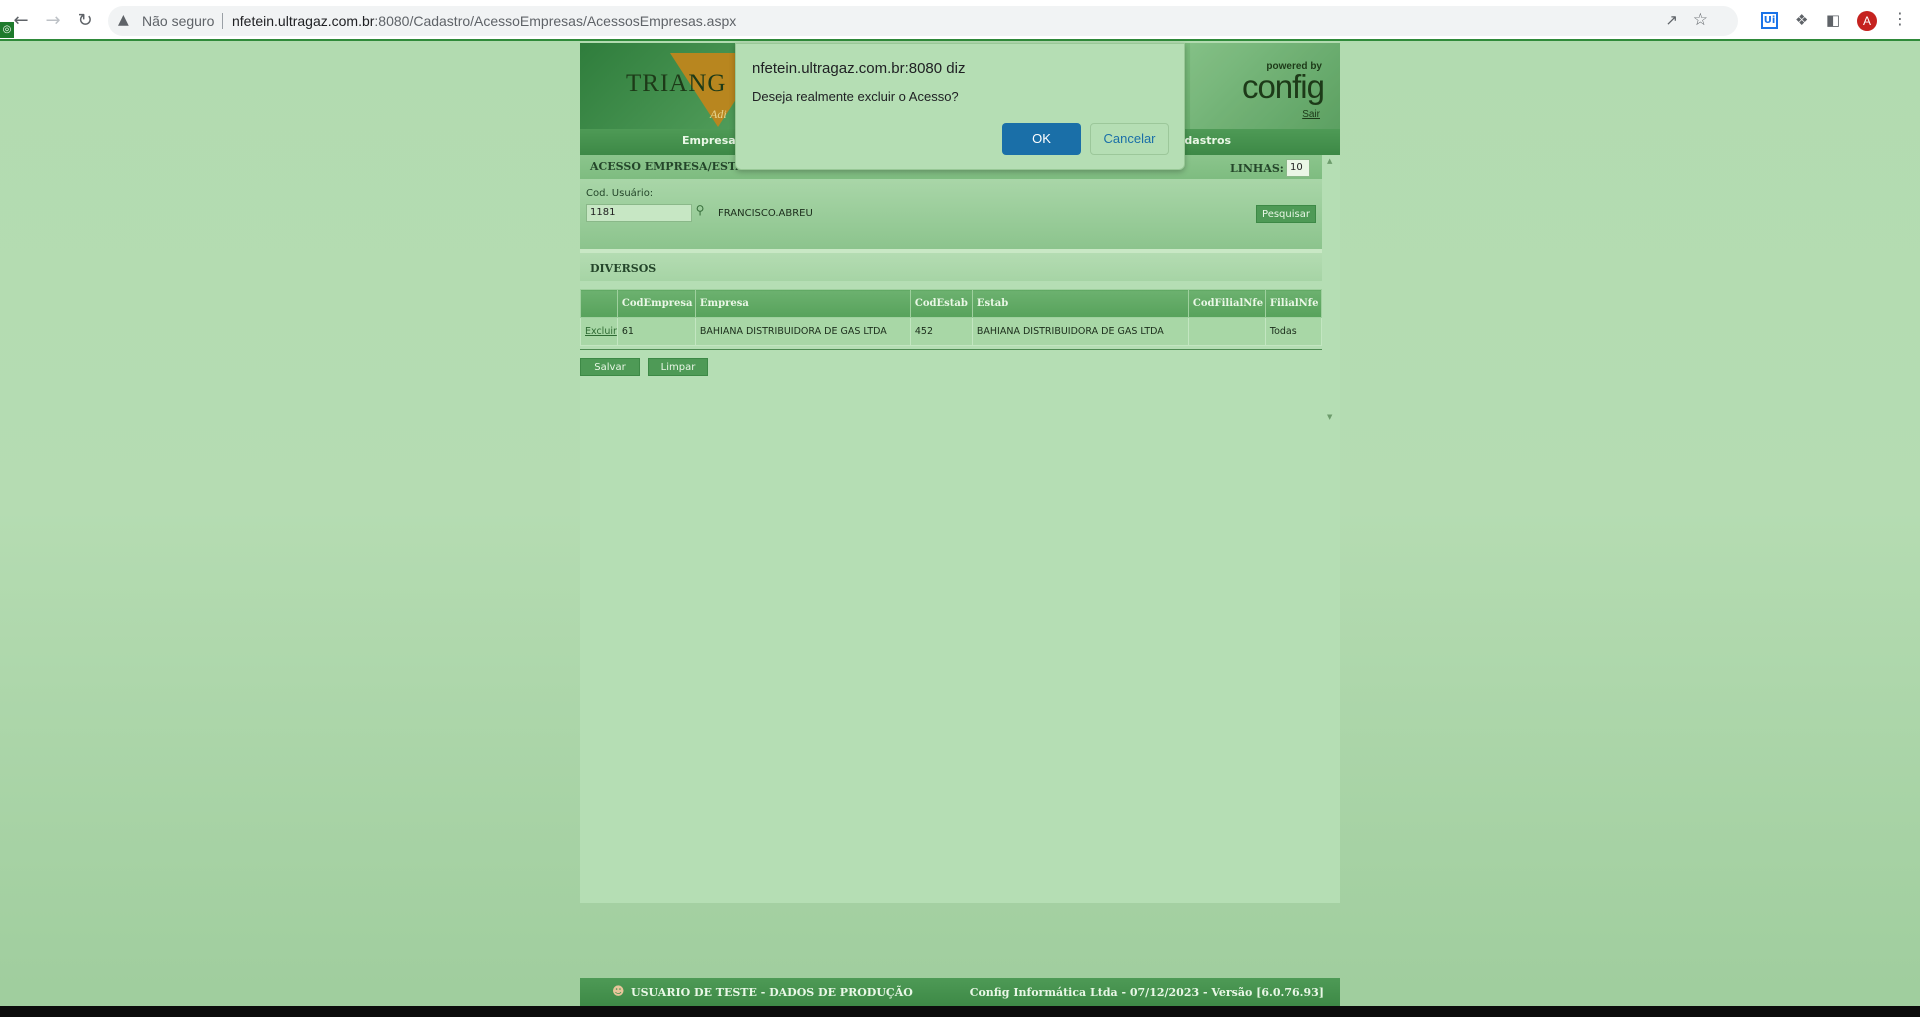 This screenshot has height=1017, width=1920. What do you see at coordinates (656, 331) in the screenshot?
I see `cod-empresa-cell: 61` at bounding box center [656, 331].